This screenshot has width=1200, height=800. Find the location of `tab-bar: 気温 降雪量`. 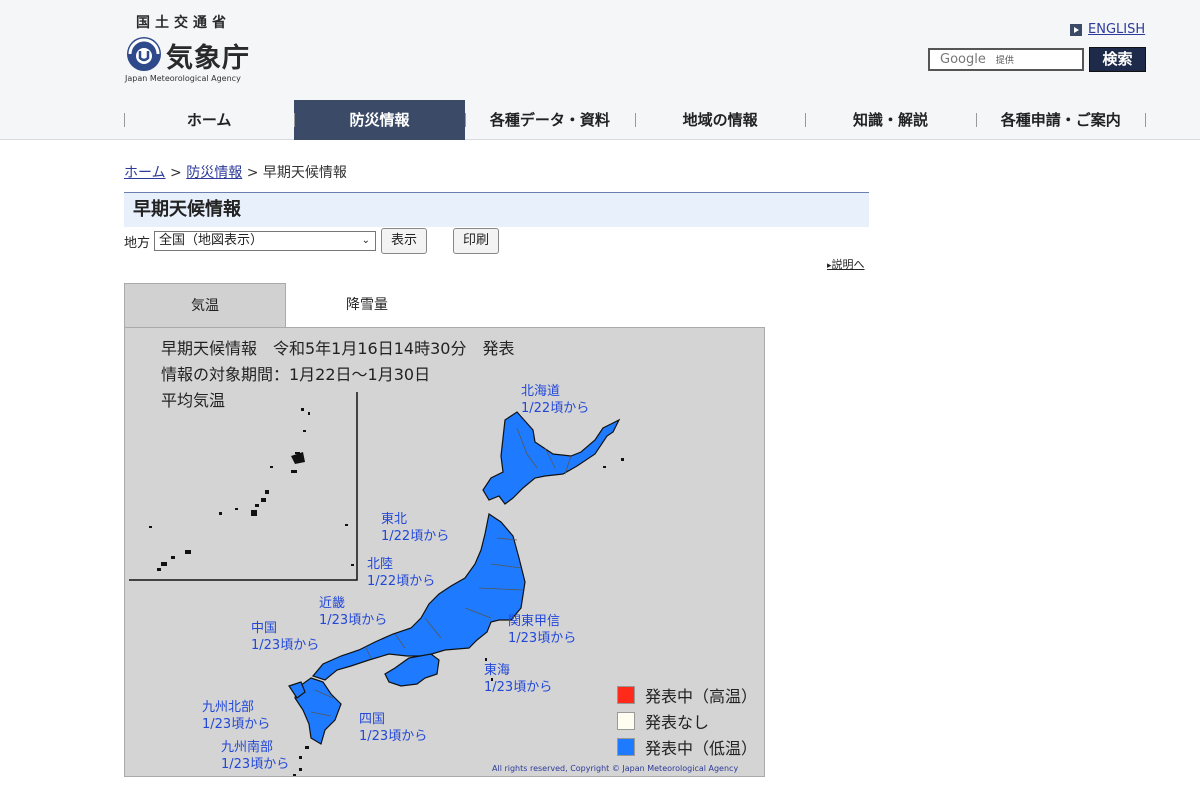

tab-bar: 気温 降雪量 is located at coordinates (444, 305).